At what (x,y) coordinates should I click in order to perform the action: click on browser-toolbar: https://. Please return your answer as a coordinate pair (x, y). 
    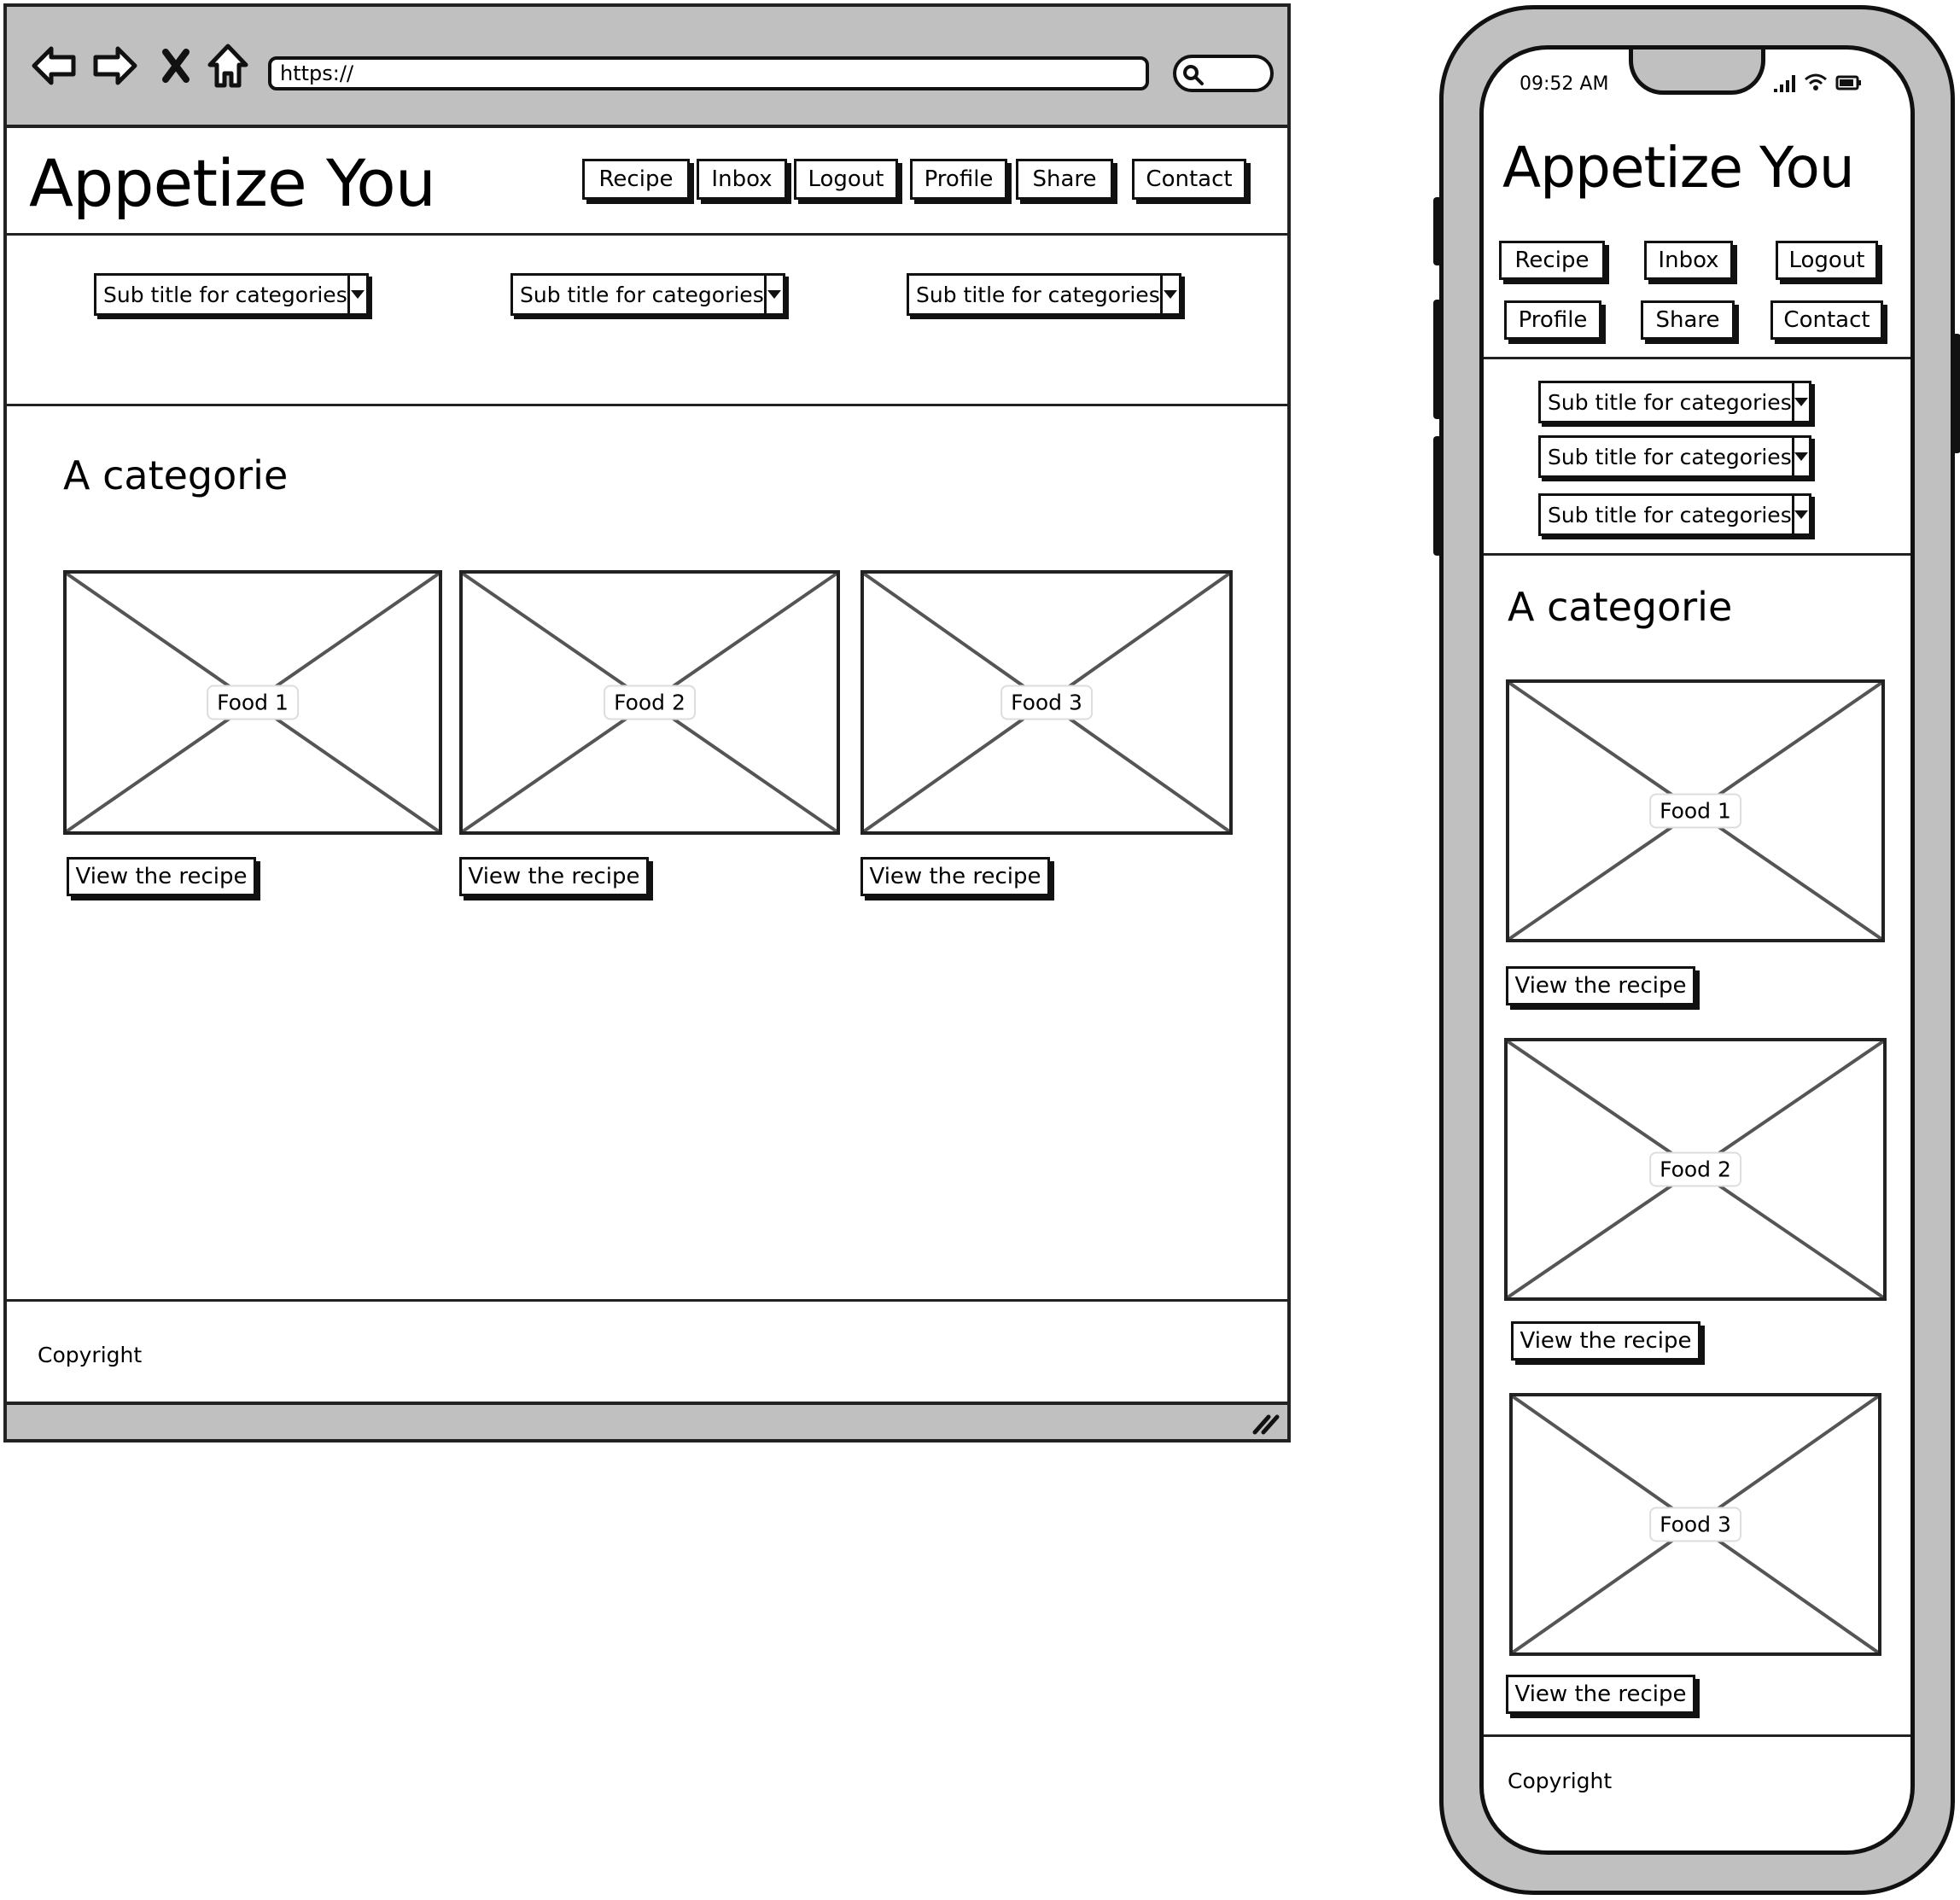
    Looking at the image, I should click on (647, 67).